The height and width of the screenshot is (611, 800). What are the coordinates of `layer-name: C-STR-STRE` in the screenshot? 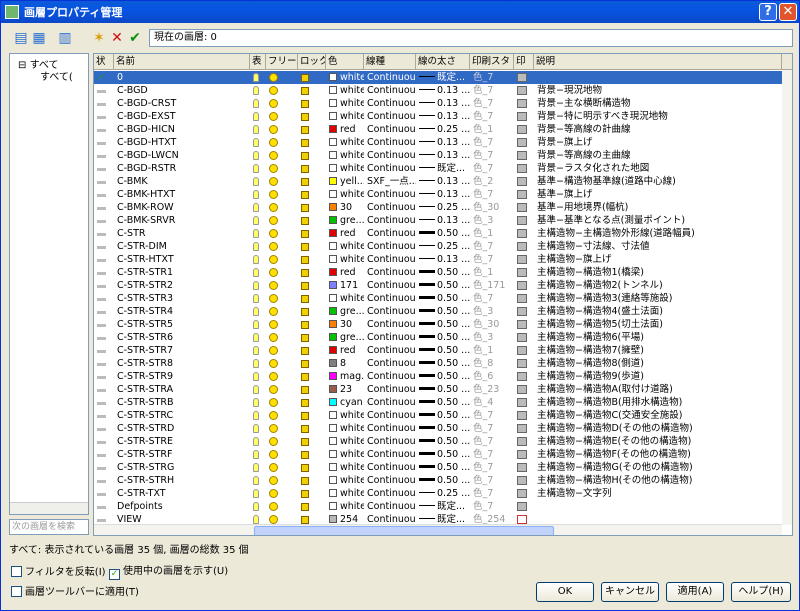 It's located at (183, 441).